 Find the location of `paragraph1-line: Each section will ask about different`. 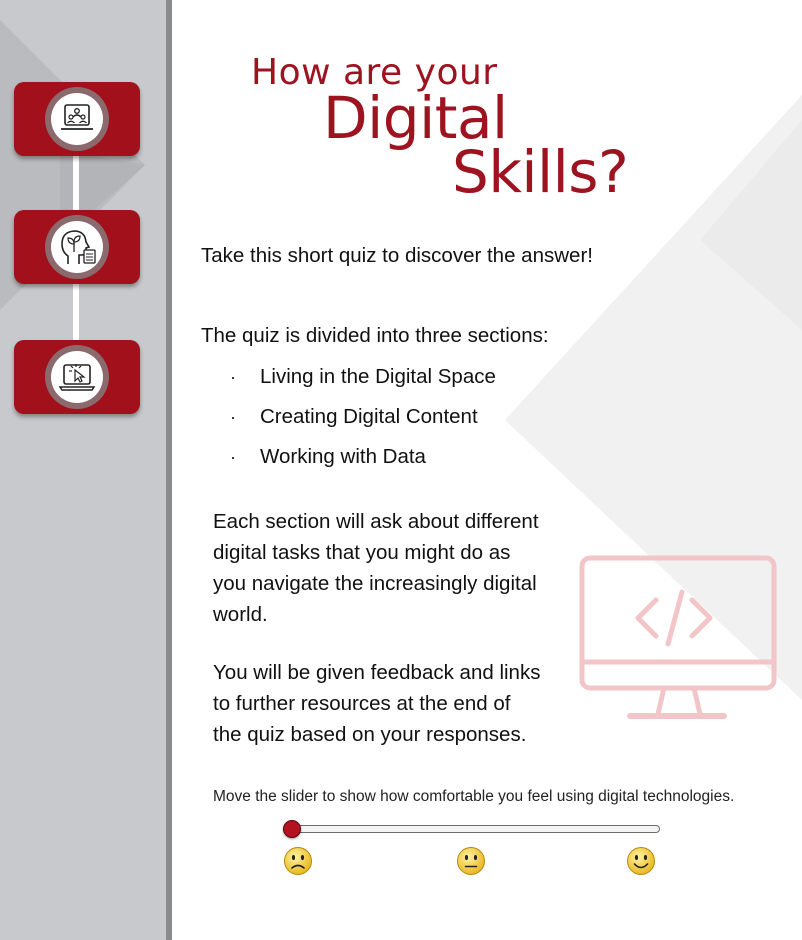

paragraph1-line: Each section will ask about different is located at coordinates (376, 521).